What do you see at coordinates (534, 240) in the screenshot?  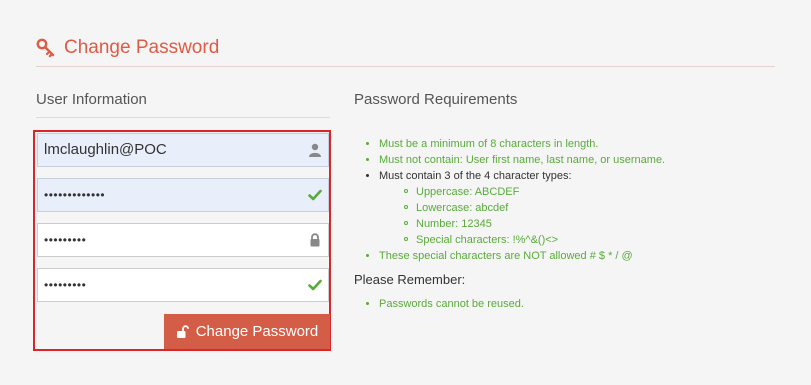 I see `list-item: Special characters: !%^&()<>` at bounding box center [534, 240].